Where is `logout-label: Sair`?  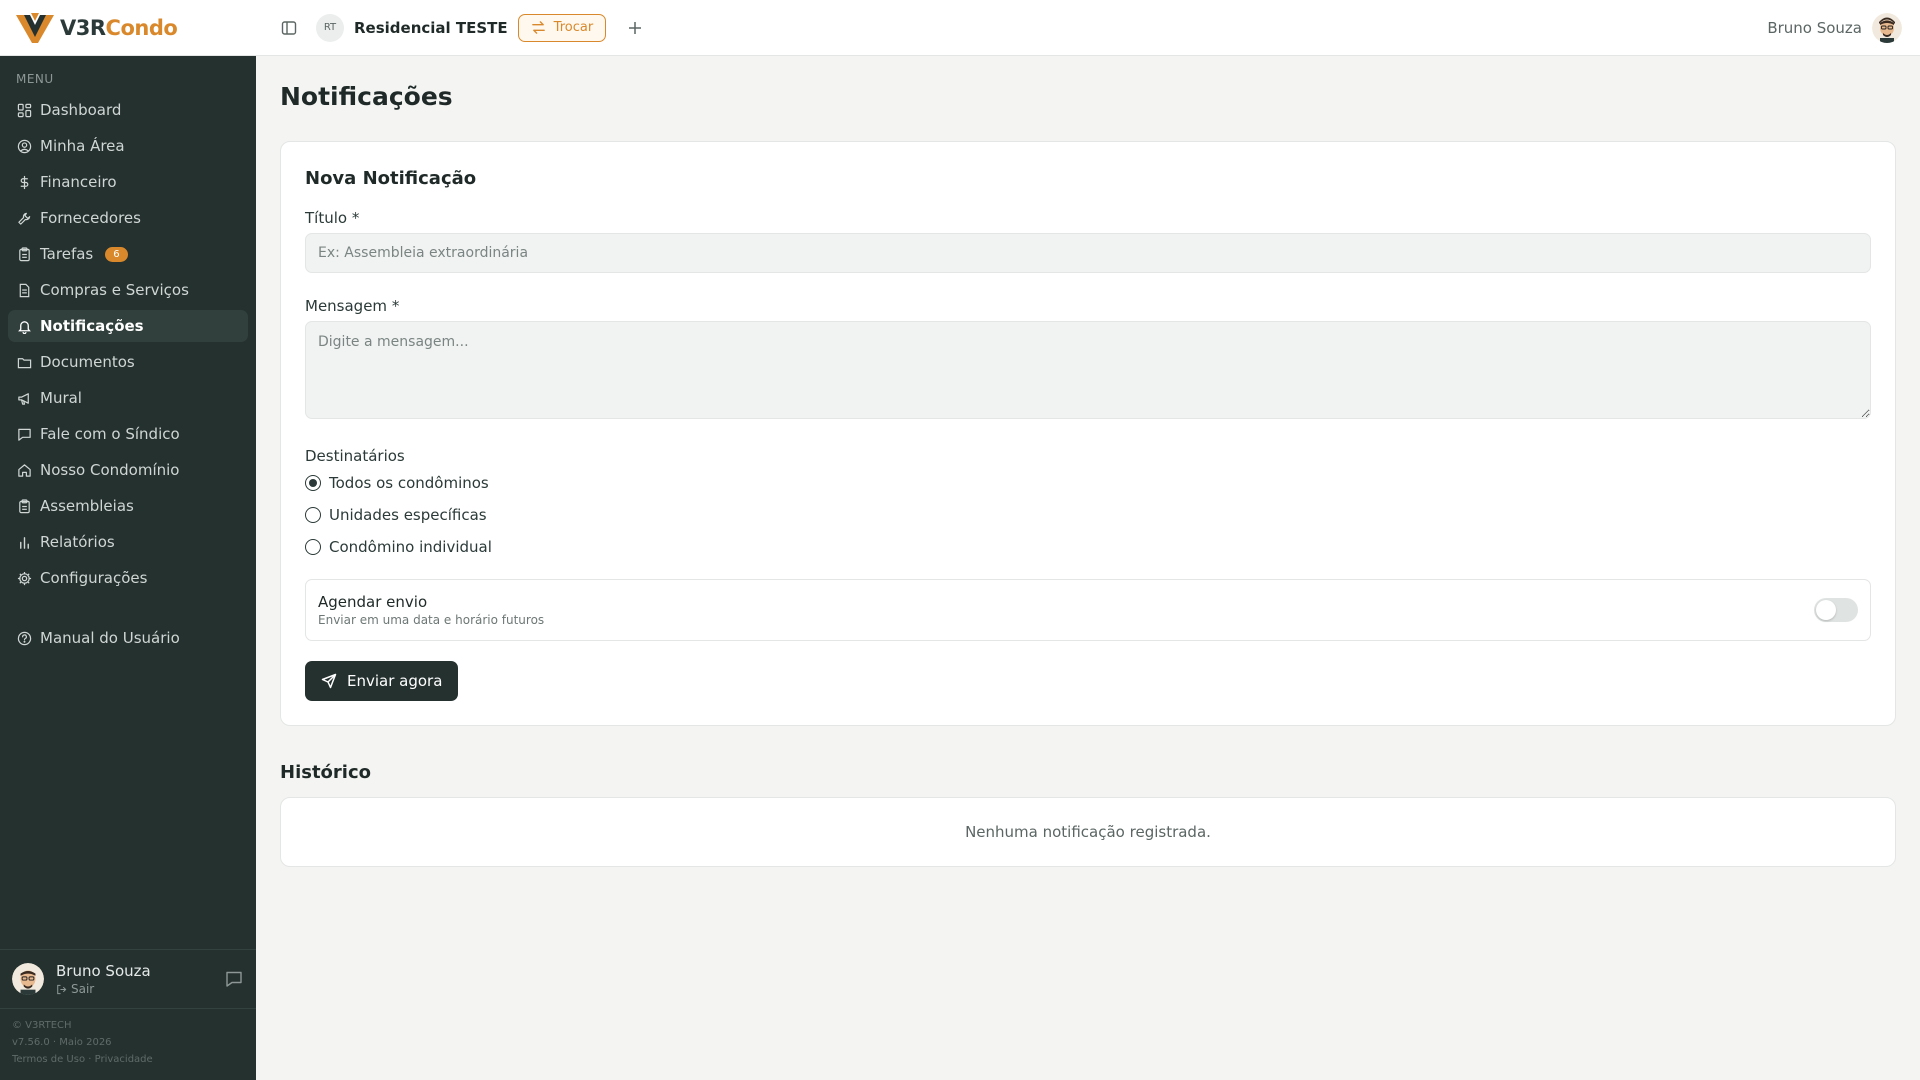 logout-label: Sair is located at coordinates (83, 989).